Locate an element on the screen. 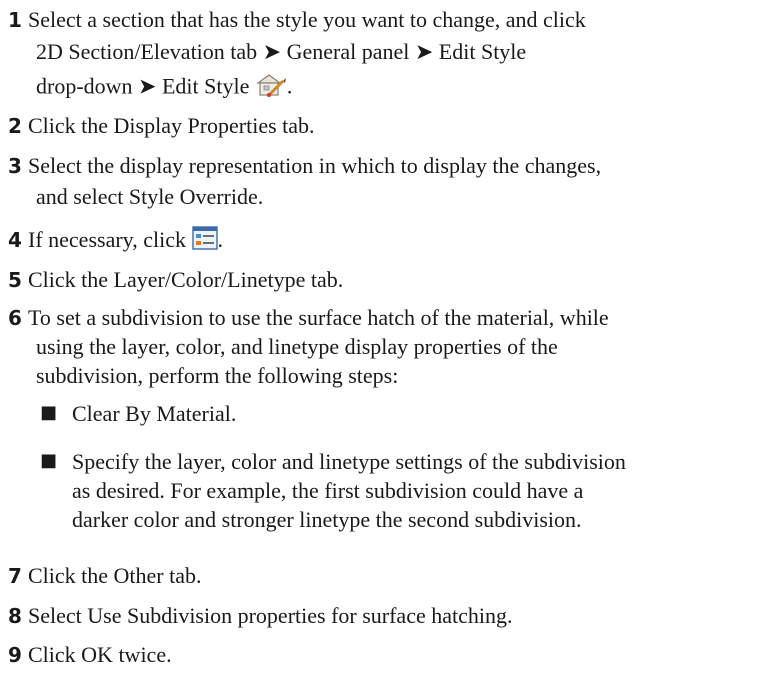  step-number: 3 is located at coordinates (15, 166).